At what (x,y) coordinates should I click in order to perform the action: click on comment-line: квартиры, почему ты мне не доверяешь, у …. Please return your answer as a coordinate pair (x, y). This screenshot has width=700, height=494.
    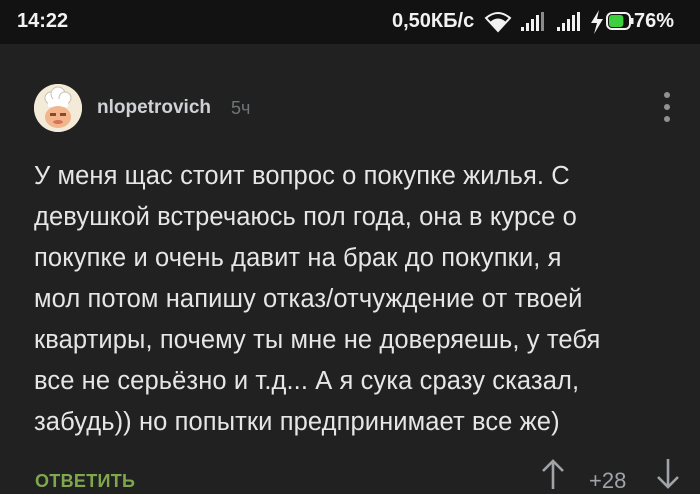
    Looking at the image, I should click on (317, 340).